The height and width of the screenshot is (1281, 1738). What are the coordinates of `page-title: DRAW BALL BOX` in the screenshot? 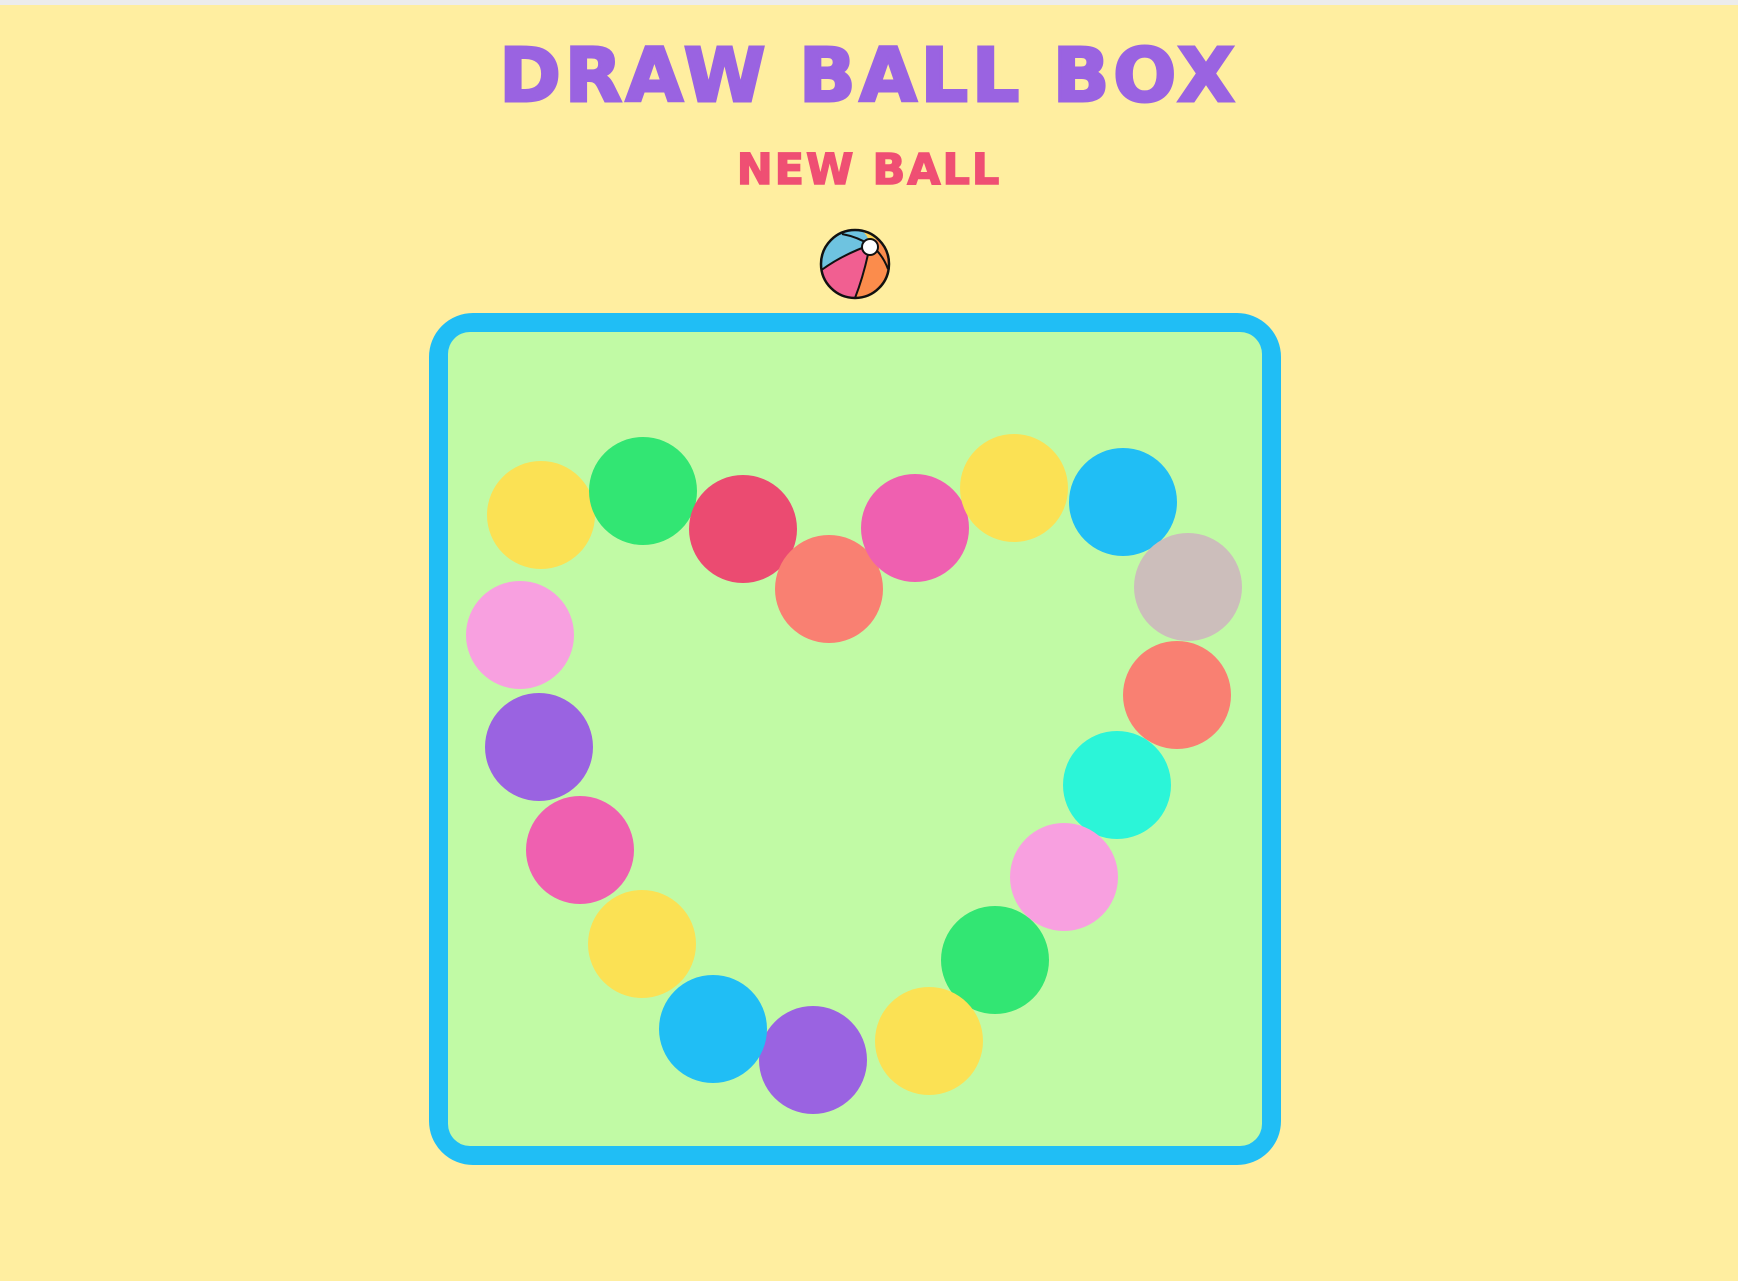 It's located at (868, 76).